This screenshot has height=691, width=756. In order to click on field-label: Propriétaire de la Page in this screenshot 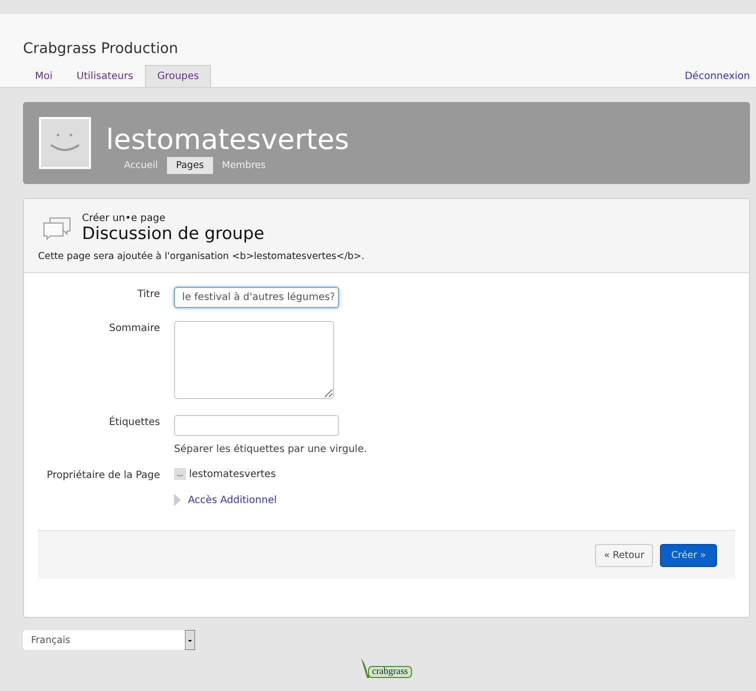, I will do `click(103, 475)`.